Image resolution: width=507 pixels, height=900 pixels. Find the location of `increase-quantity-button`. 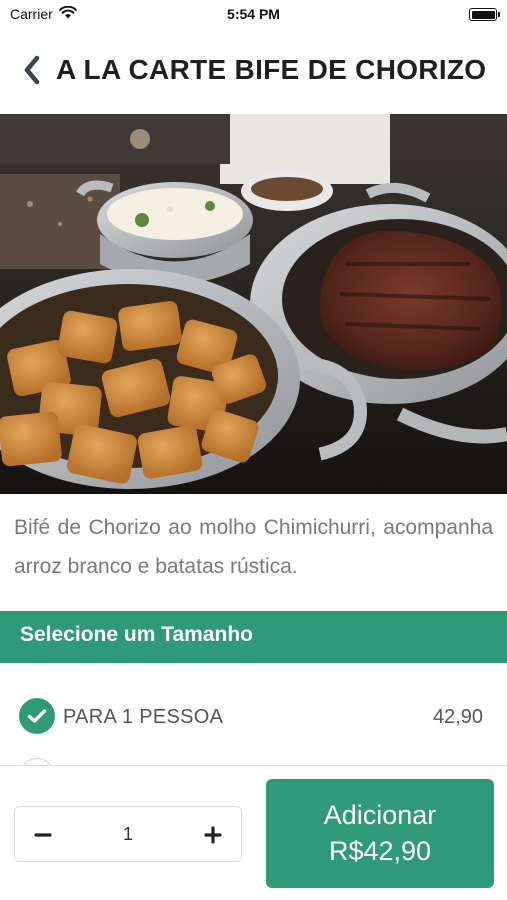

increase-quantity-button is located at coordinates (213, 835).